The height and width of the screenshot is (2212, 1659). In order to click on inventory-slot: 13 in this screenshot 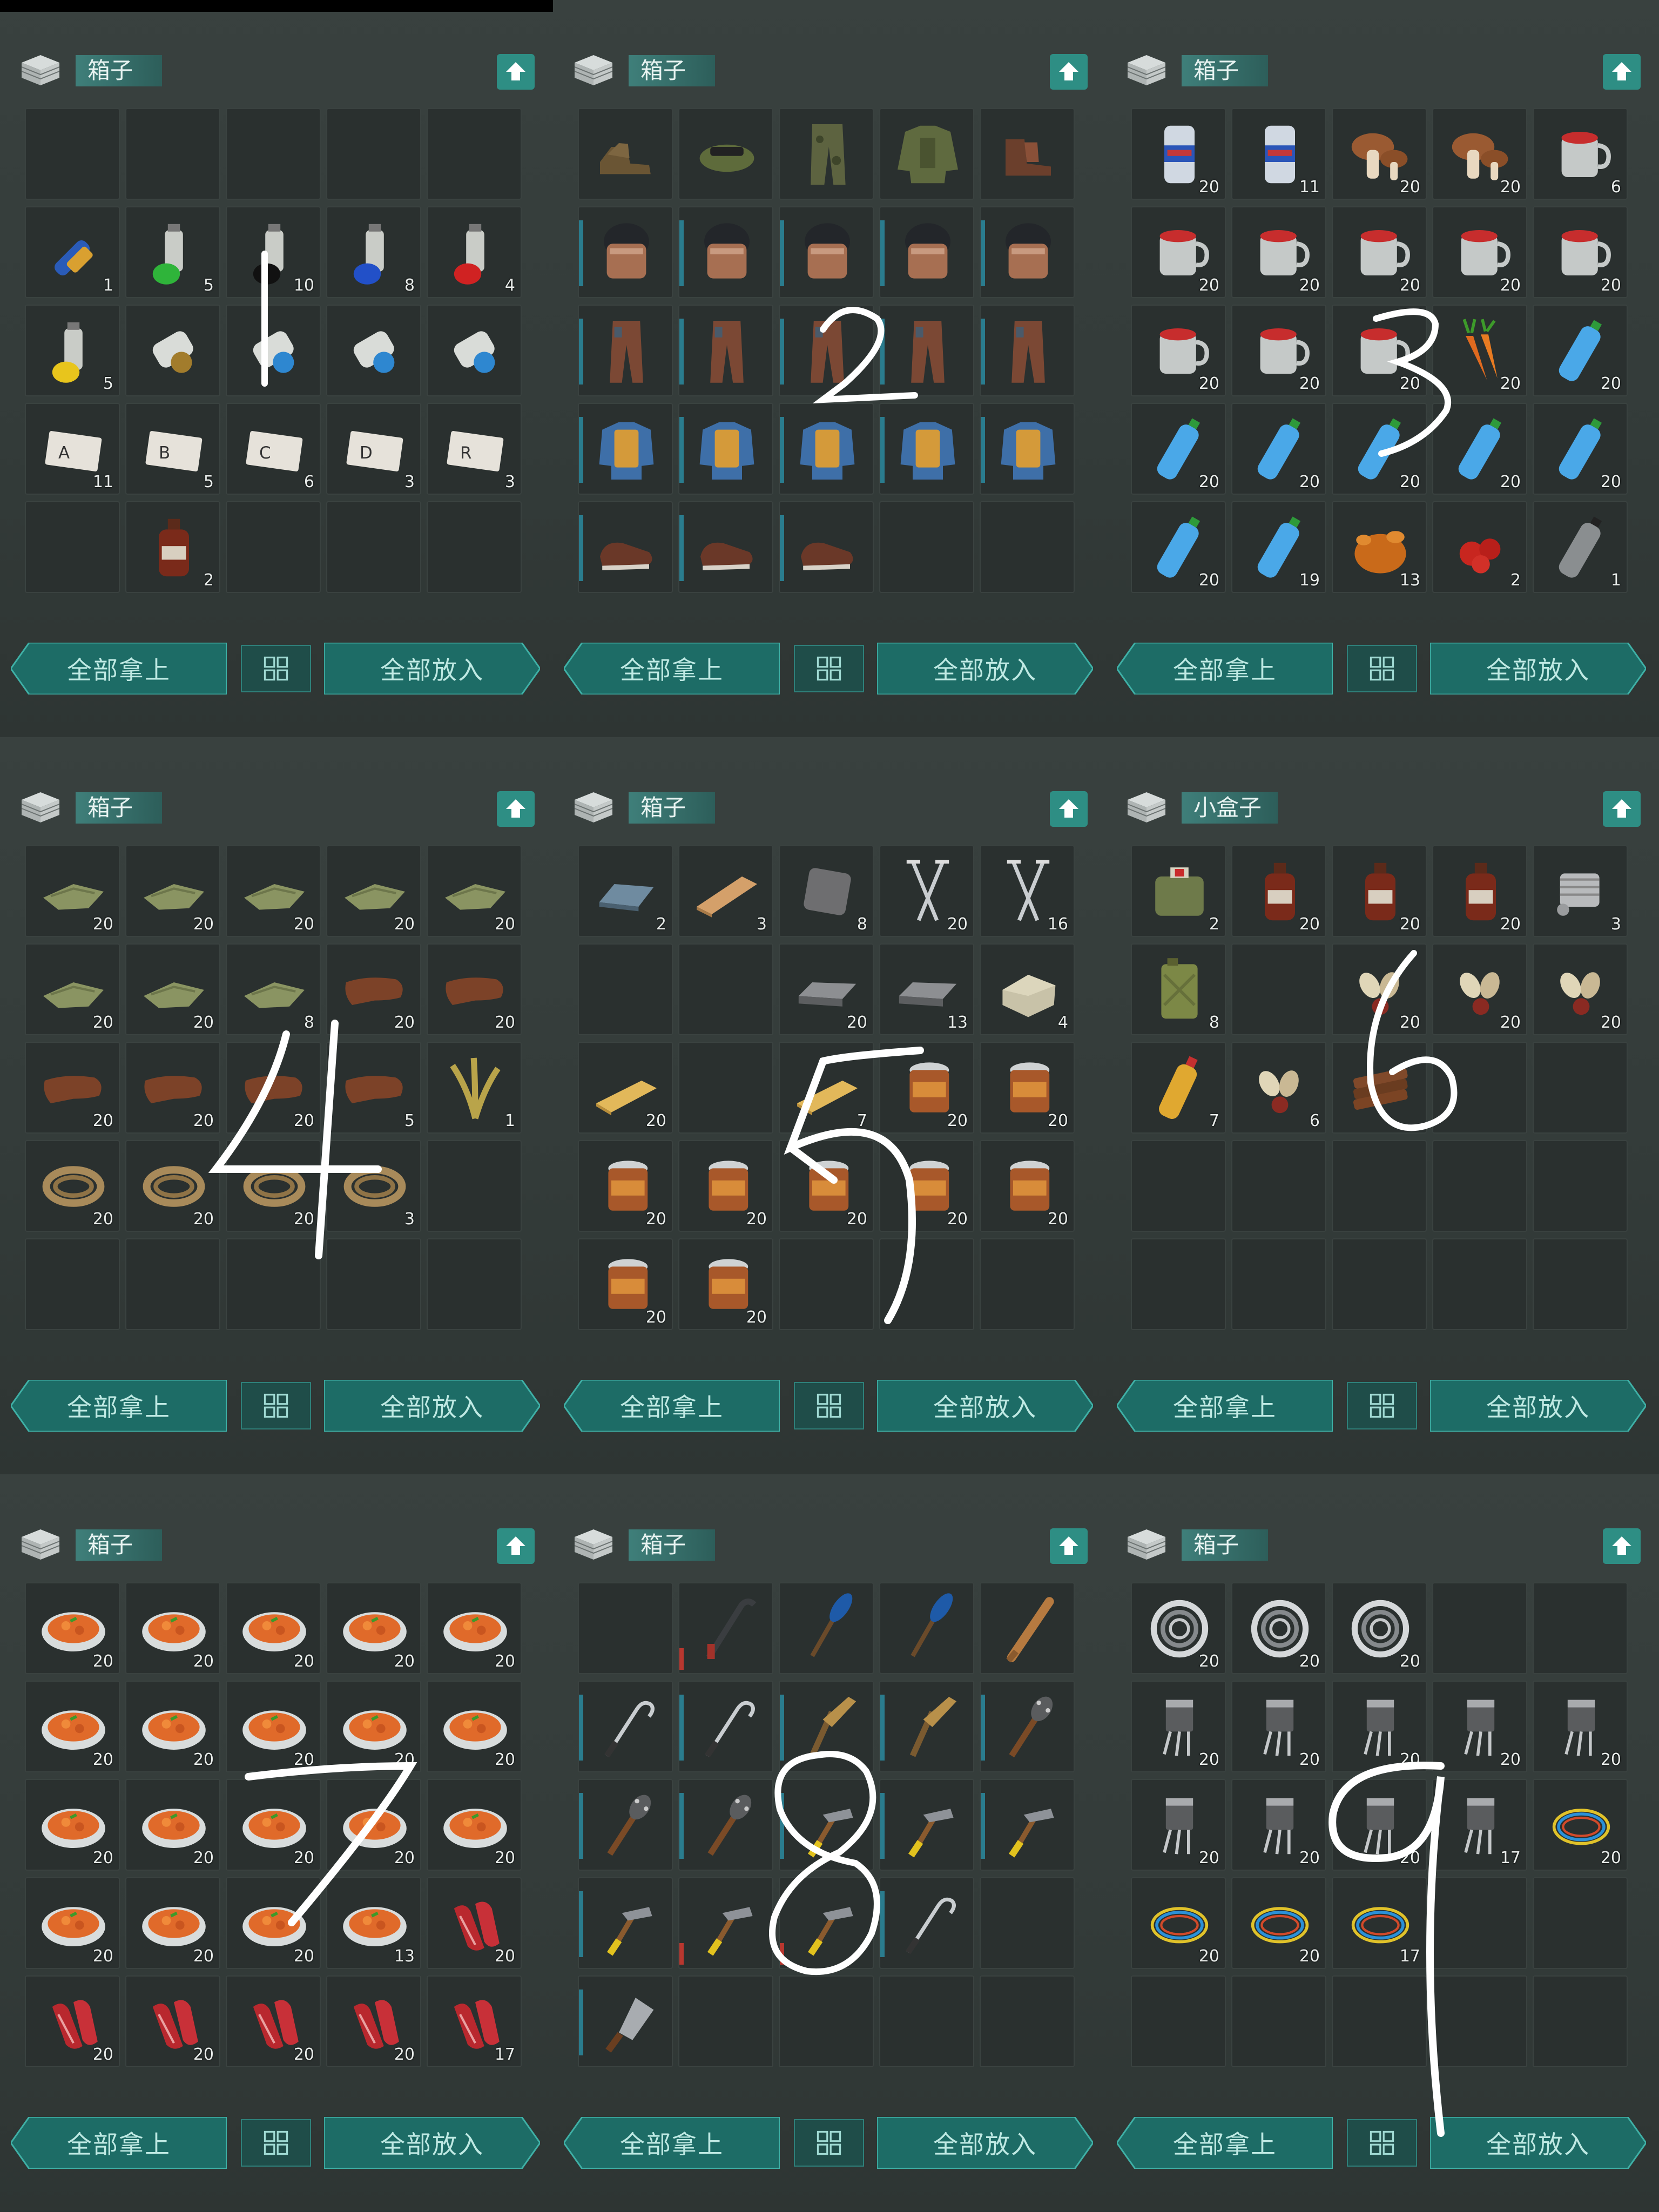, I will do `click(1379, 547)`.